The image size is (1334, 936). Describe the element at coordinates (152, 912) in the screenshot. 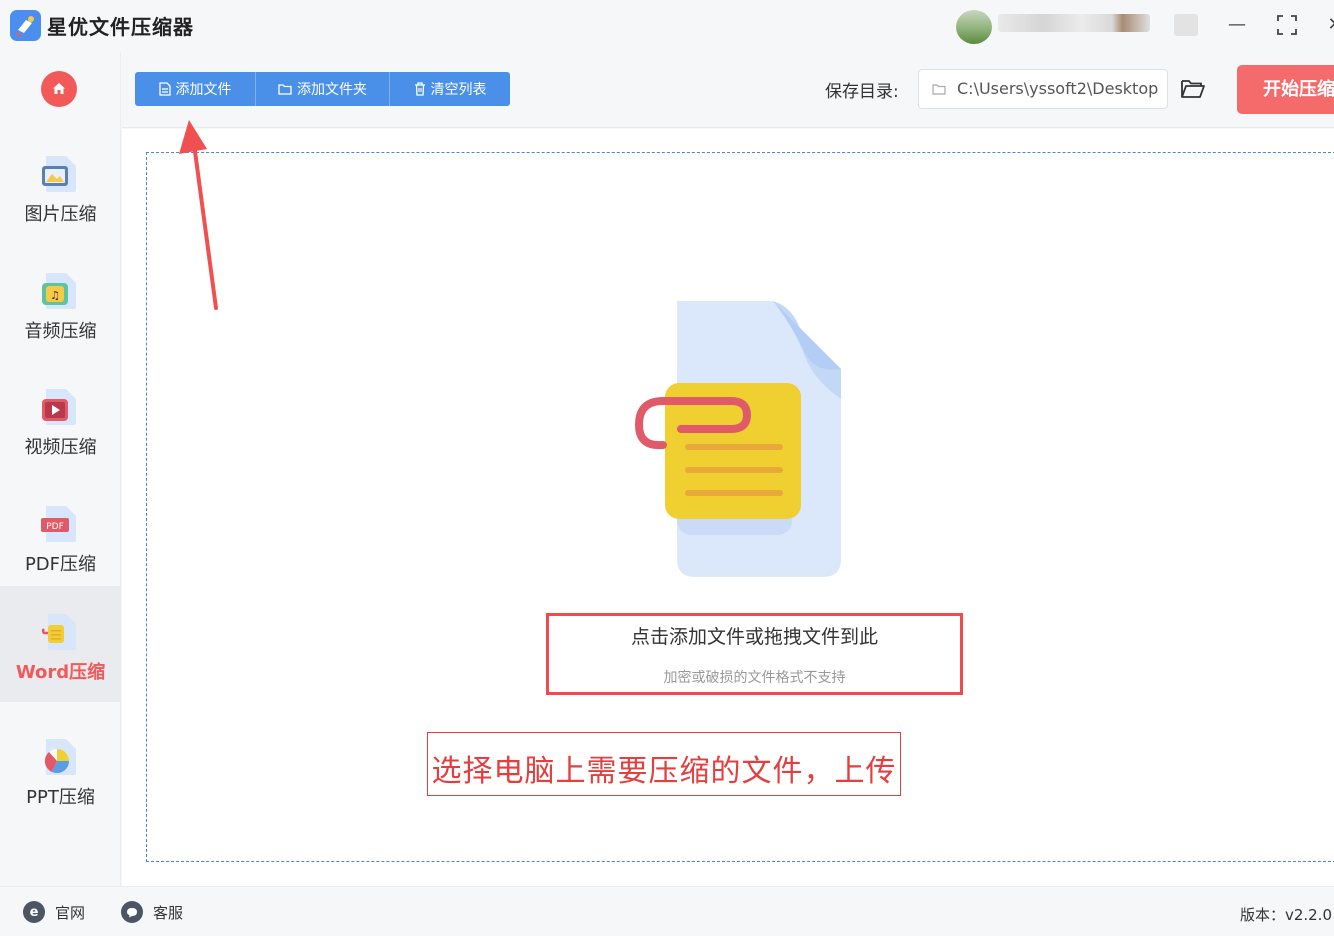

I see `support-link: 客服` at that location.